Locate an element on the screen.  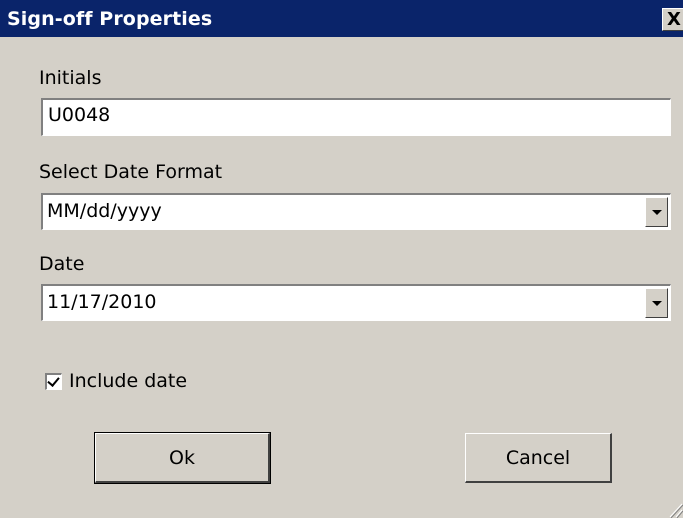
include-date-checkbox is located at coordinates (53, 381).